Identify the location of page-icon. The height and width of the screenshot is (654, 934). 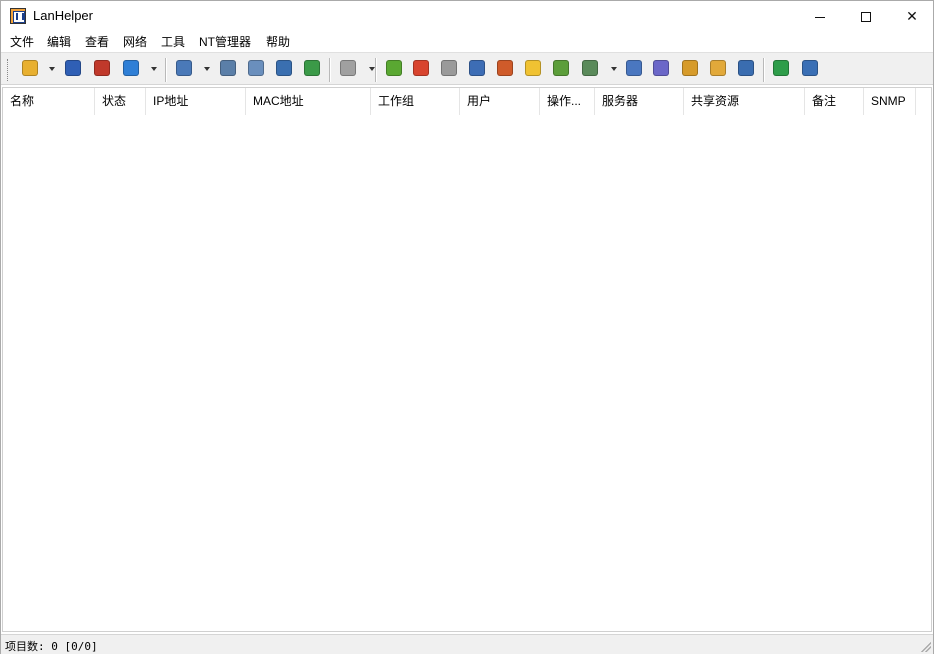
(348, 68).